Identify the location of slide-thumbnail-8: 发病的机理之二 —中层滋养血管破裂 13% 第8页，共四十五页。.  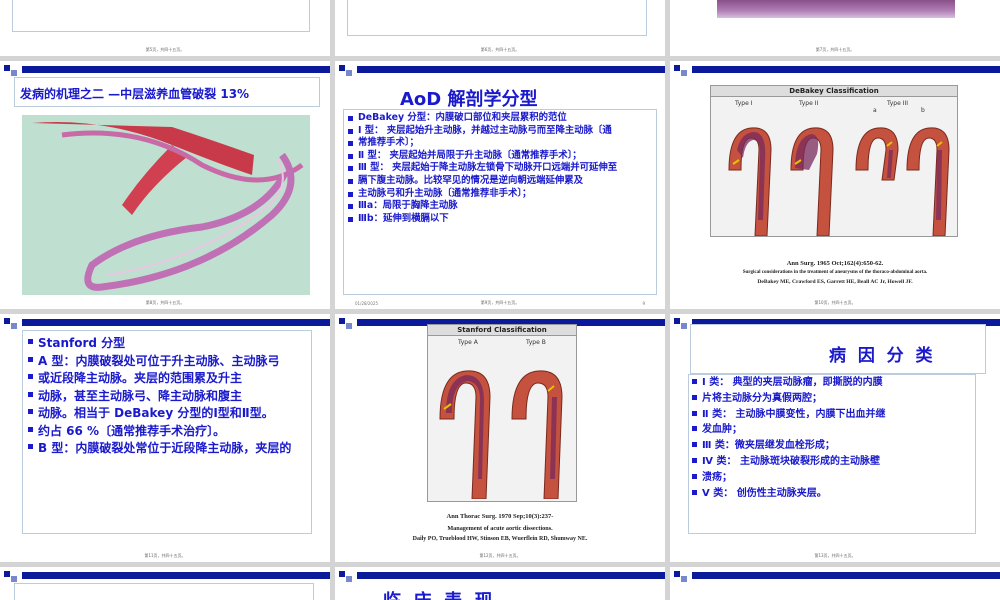
(165, 185).